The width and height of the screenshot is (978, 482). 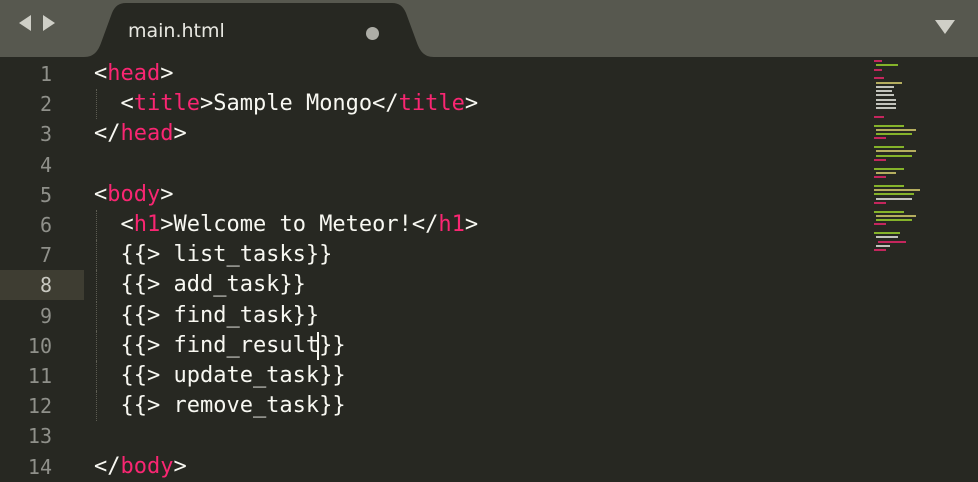 I want to click on line-number: 6, so click(x=45, y=225).